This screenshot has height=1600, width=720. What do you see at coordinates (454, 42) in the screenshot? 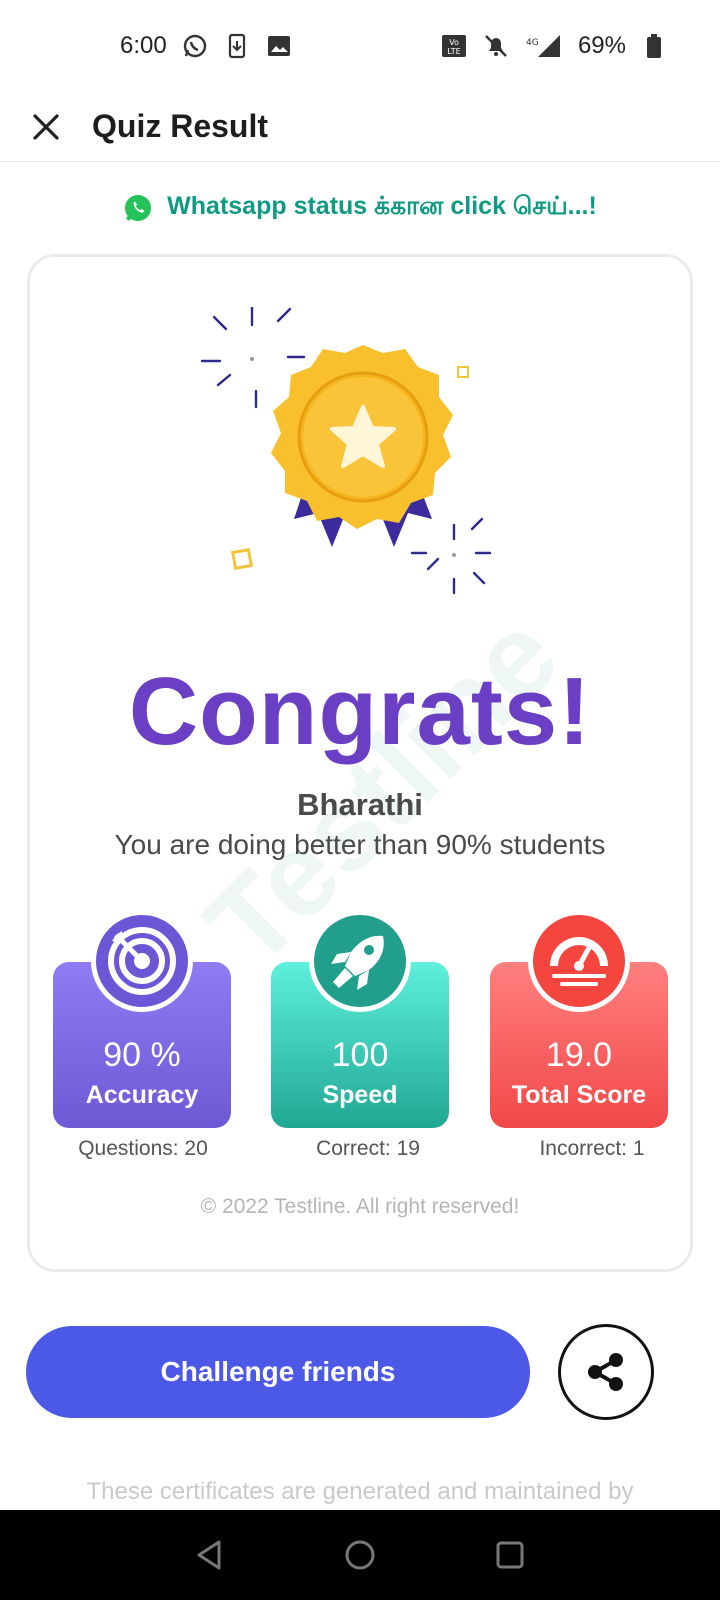
I see `svg-text: Vo` at bounding box center [454, 42].